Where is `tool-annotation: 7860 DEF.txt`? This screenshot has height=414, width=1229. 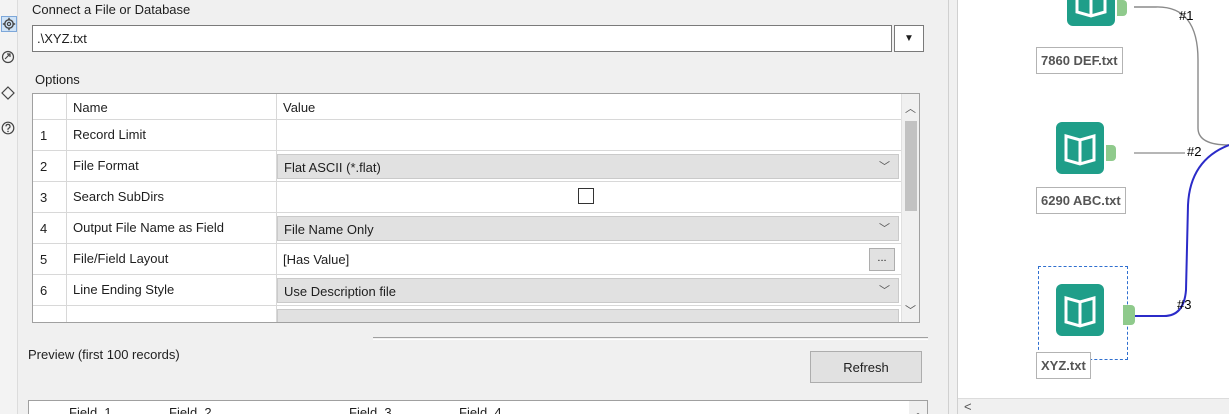 tool-annotation: 7860 DEF.txt is located at coordinates (1079, 60).